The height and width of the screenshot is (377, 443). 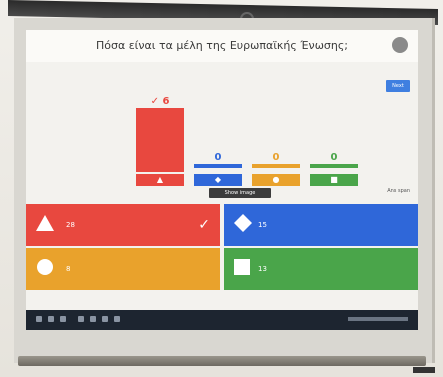 I want to click on square-icon: ■, so click(x=334, y=179).